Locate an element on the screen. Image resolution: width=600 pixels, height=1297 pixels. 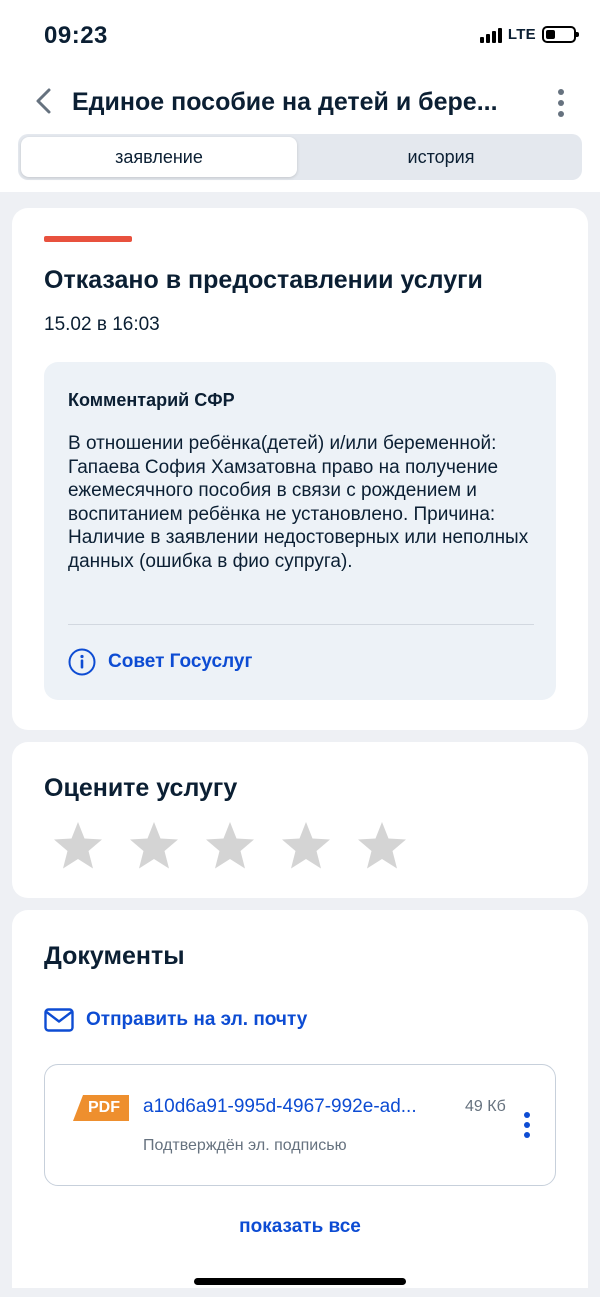
tab-history: история is located at coordinates (441, 157).